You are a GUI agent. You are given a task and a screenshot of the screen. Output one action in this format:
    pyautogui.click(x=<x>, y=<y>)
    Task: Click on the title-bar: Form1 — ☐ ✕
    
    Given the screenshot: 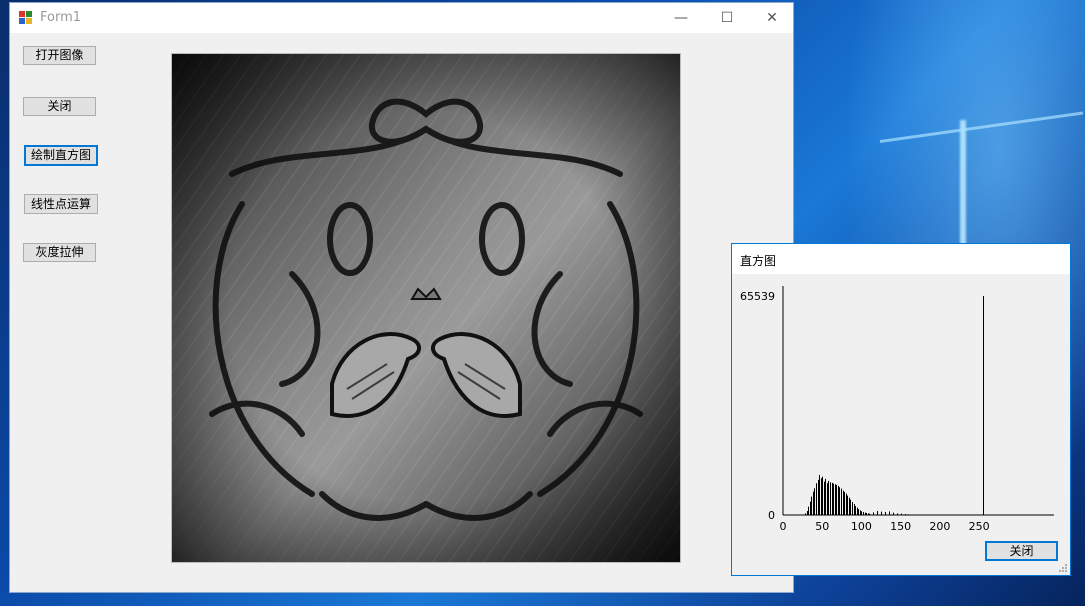 What is the action you would take?
    pyautogui.click(x=401, y=18)
    